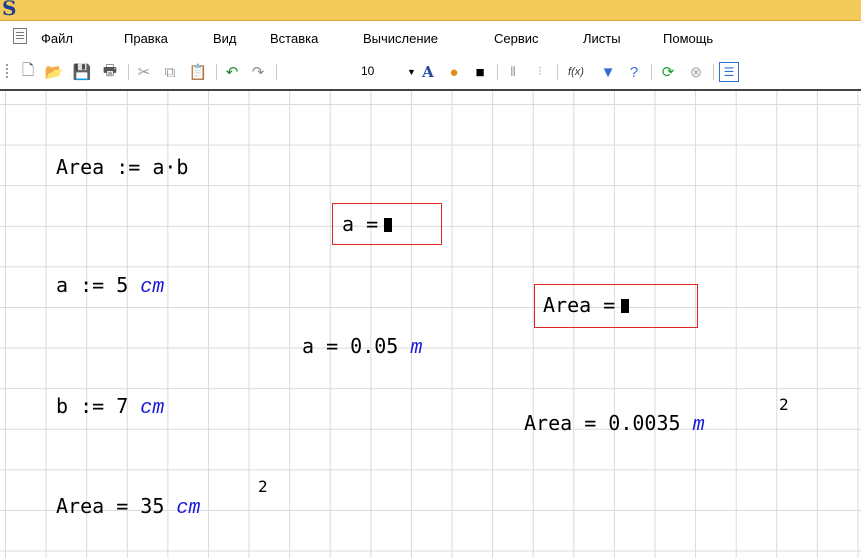 Image resolution: width=861 pixels, height=558 pixels. I want to click on save-icon: 💾, so click(82, 72).